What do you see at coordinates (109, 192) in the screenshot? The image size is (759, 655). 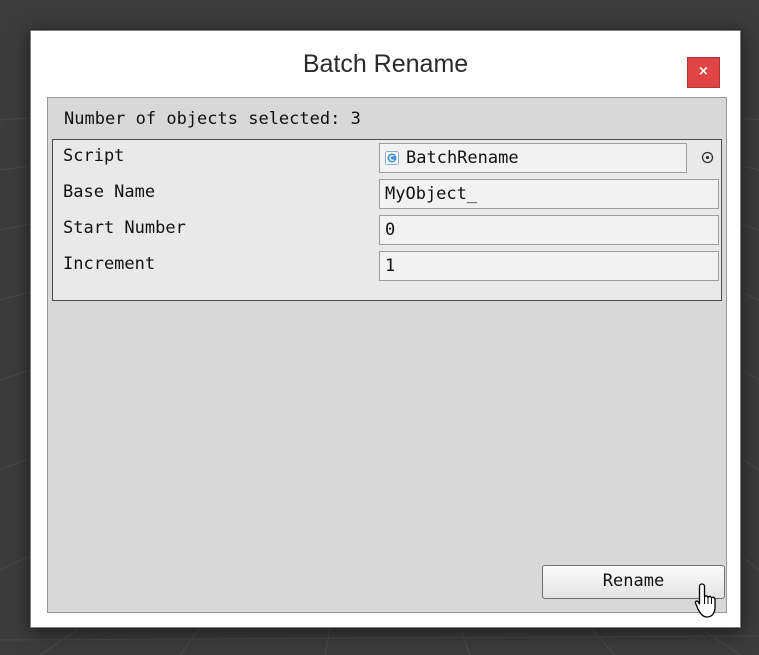 I see `base-name-label: Base Name` at bounding box center [109, 192].